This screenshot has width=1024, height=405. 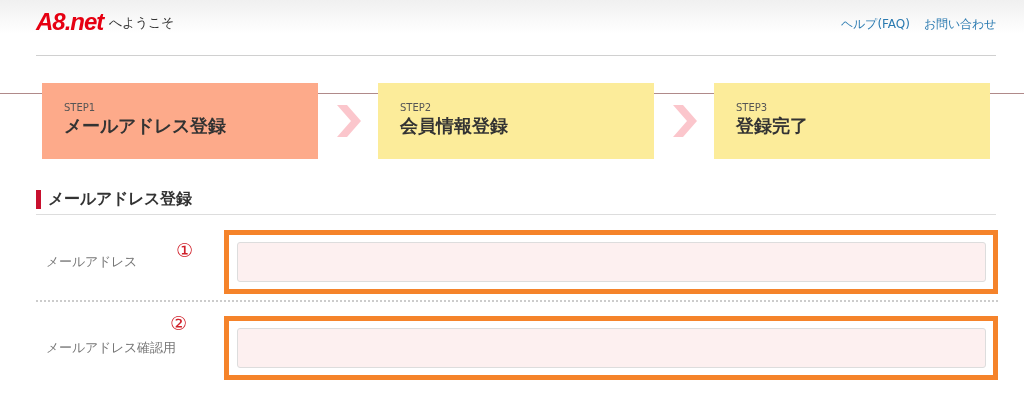 What do you see at coordinates (454, 126) in the screenshot?
I see `step-title: 会員情報登録` at bounding box center [454, 126].